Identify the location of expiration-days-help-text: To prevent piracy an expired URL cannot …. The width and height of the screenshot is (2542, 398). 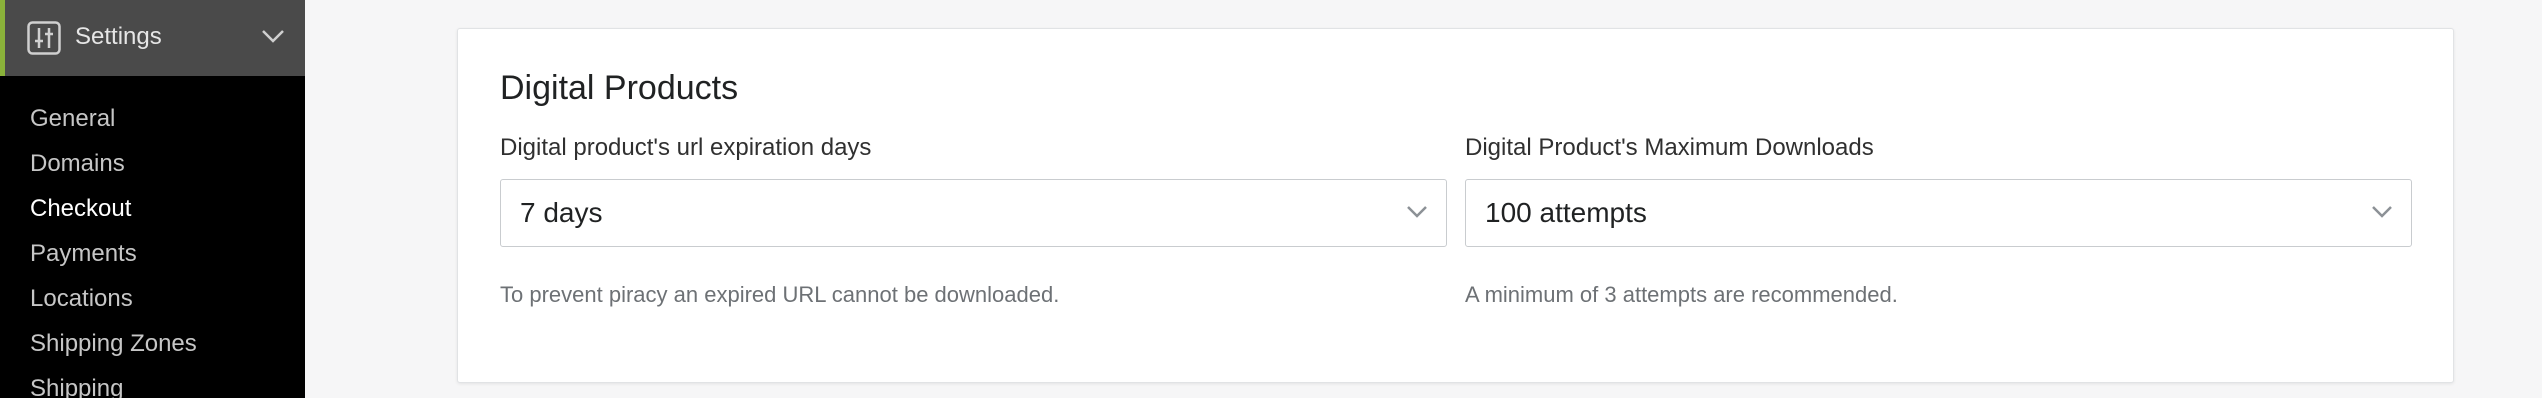
(780, 294).